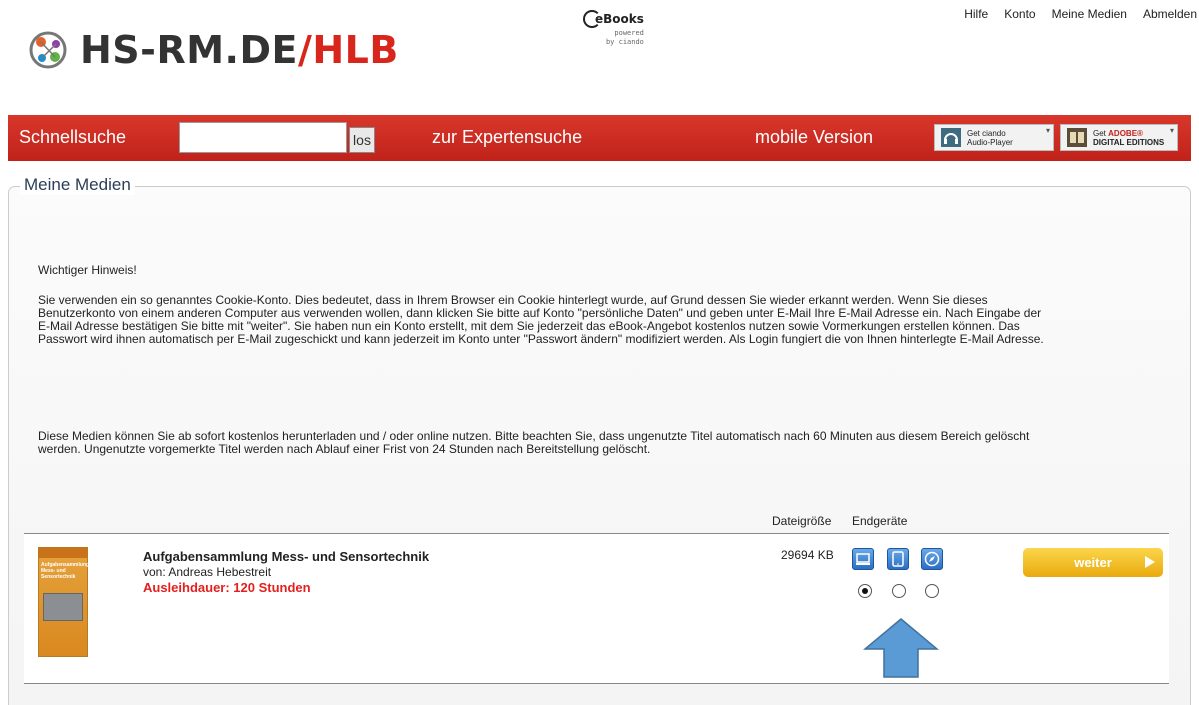 The height and width of the screenshot is (705, 1199). I want to click on ebooks-logo: eBooks powered by ciando, so click(613, 28).